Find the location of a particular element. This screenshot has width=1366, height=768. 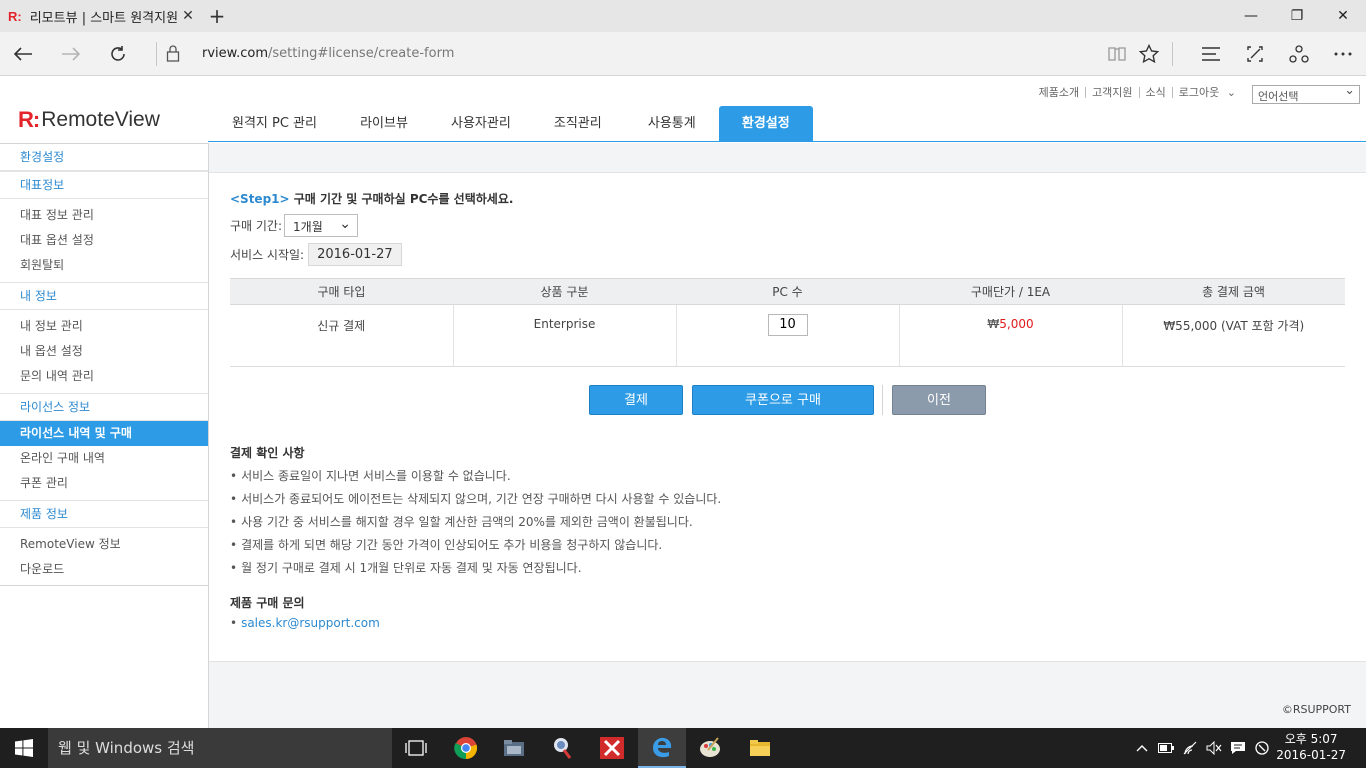

nav-organization: 조직관리 is located at coordinates (578, 123).